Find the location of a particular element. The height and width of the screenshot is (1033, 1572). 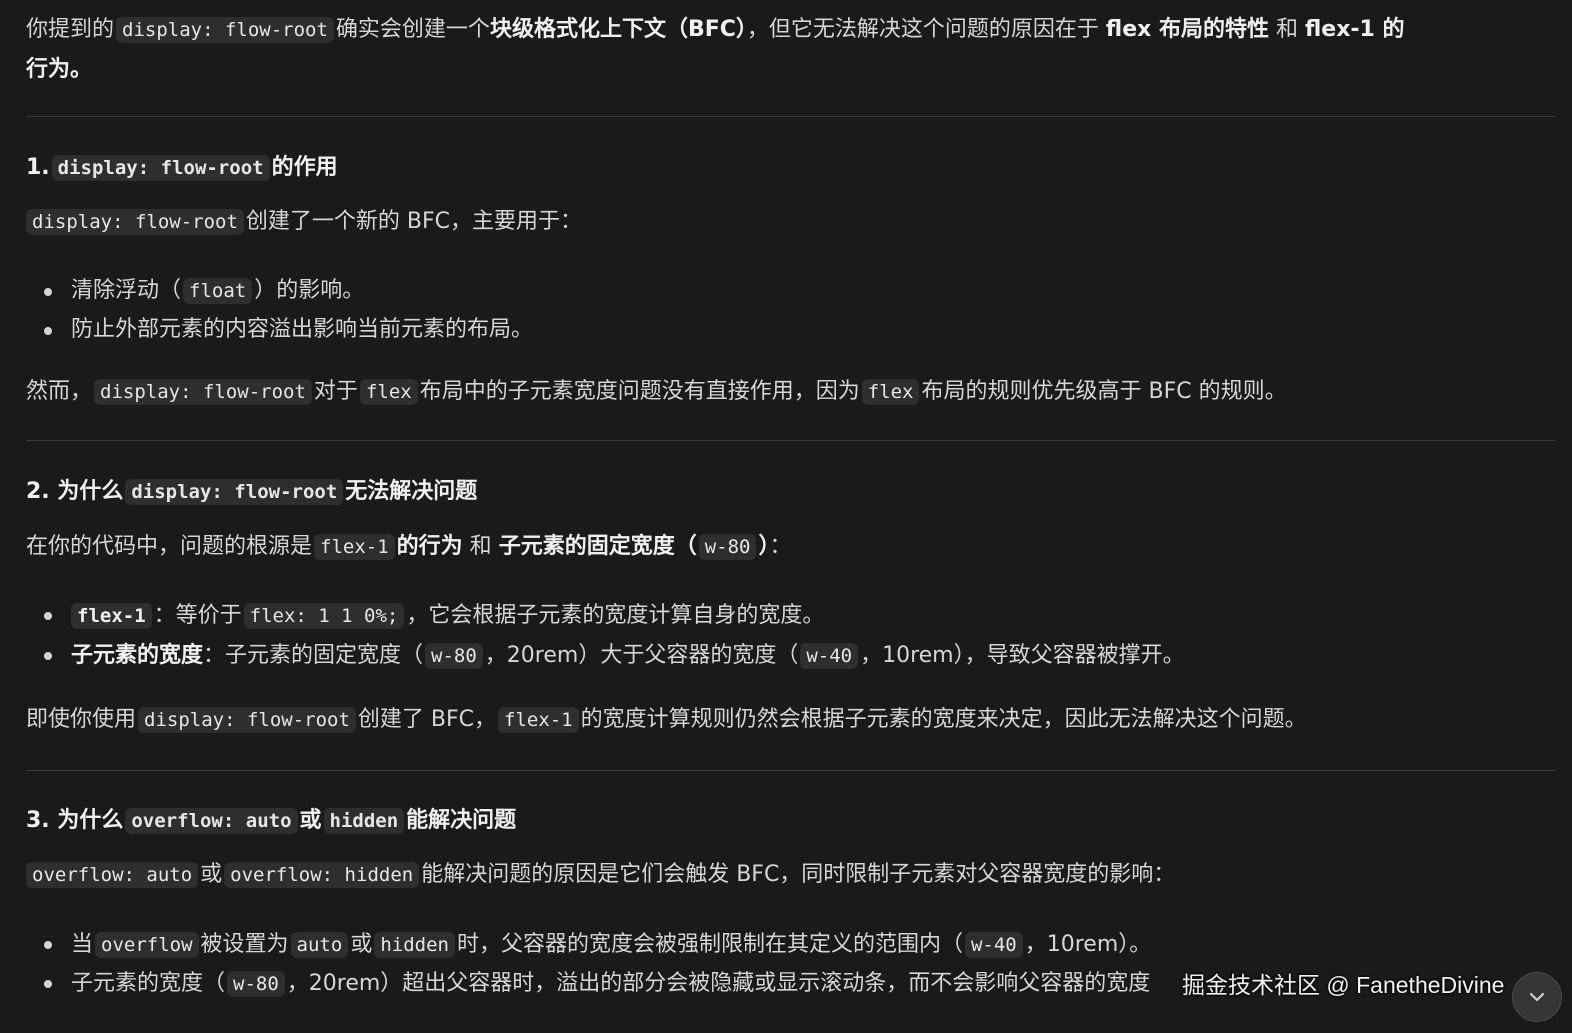

bold-text: ） is located at coordinates (764, 546).